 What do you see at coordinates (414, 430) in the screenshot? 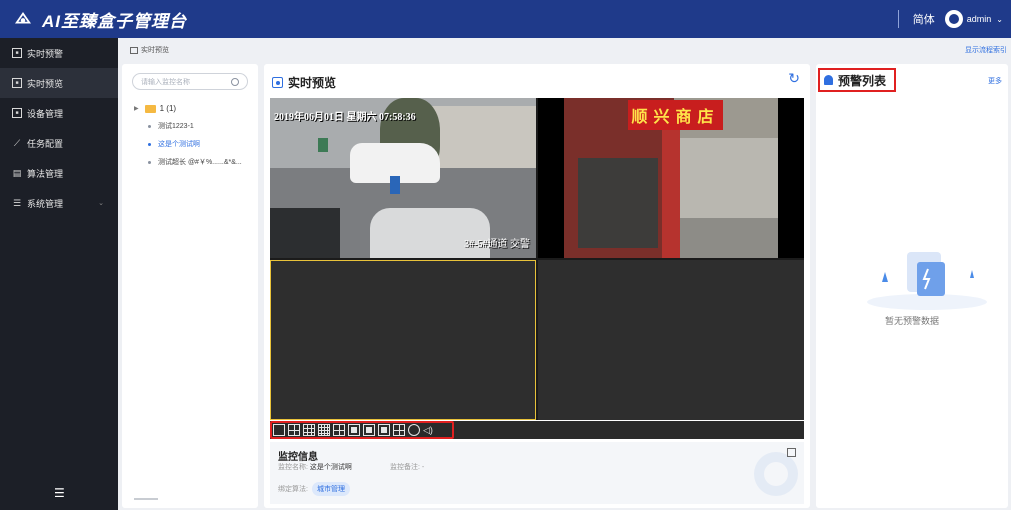
I see `ptz-icon` at bounding box center [414, 430].